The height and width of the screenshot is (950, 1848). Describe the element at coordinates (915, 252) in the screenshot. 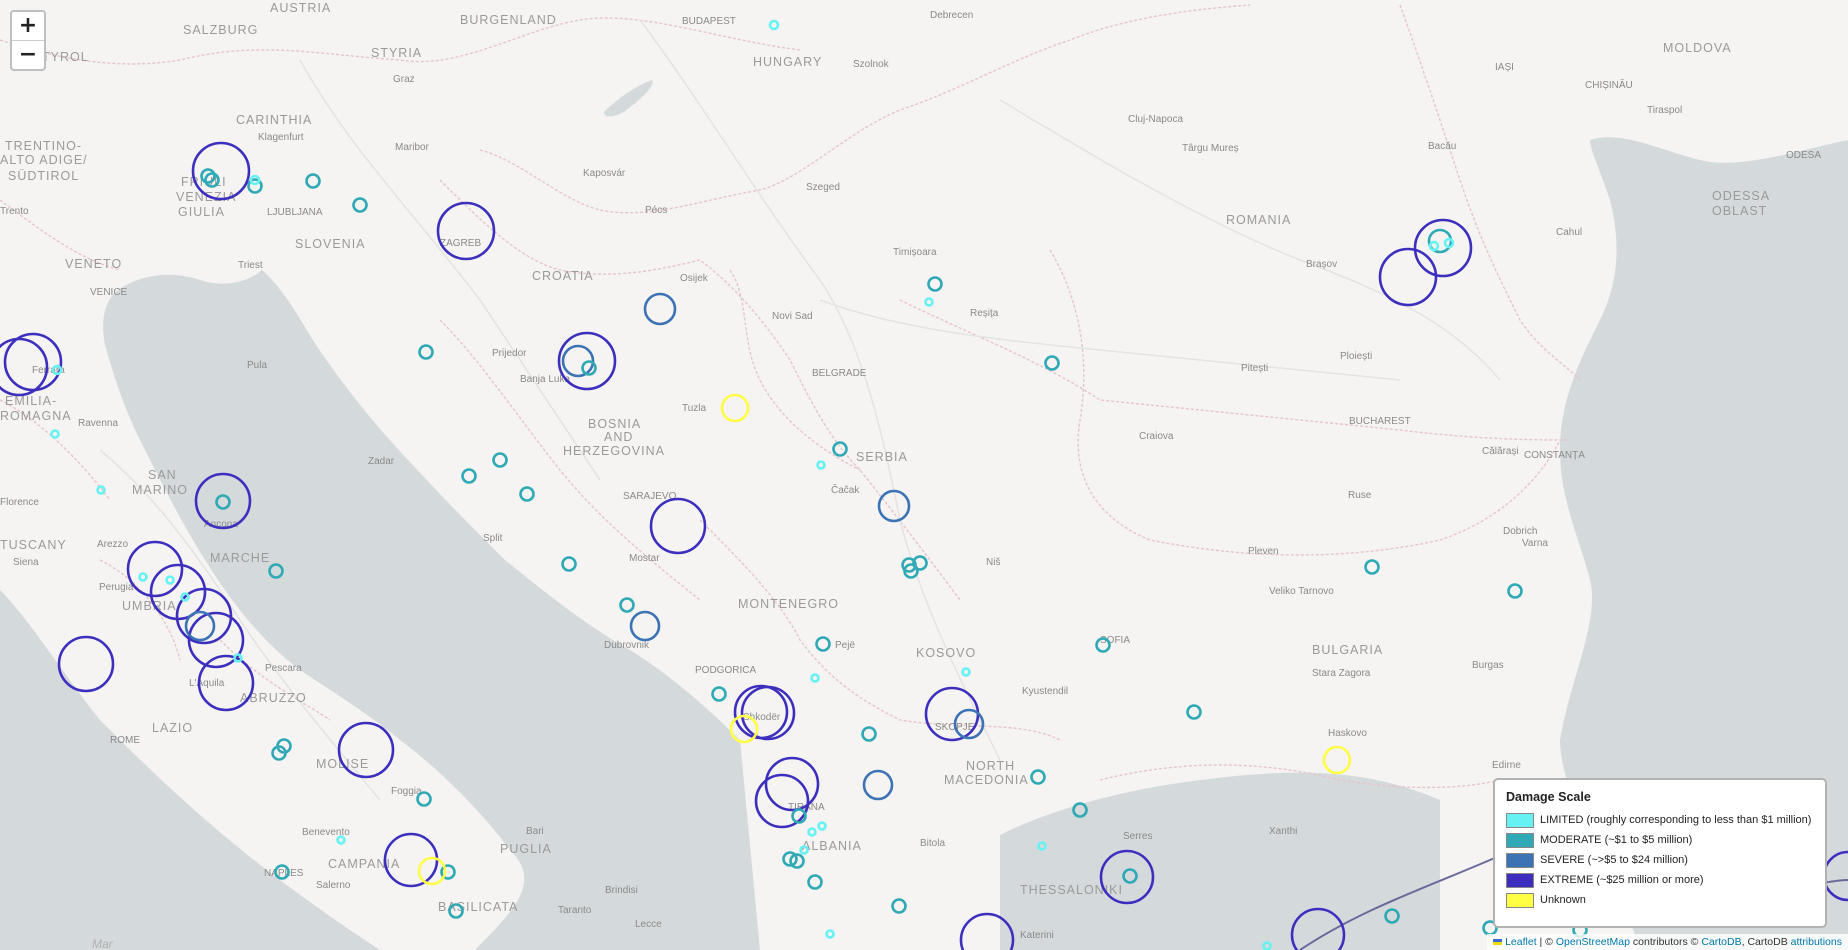

I see `city-label: Timișoara` at that location.